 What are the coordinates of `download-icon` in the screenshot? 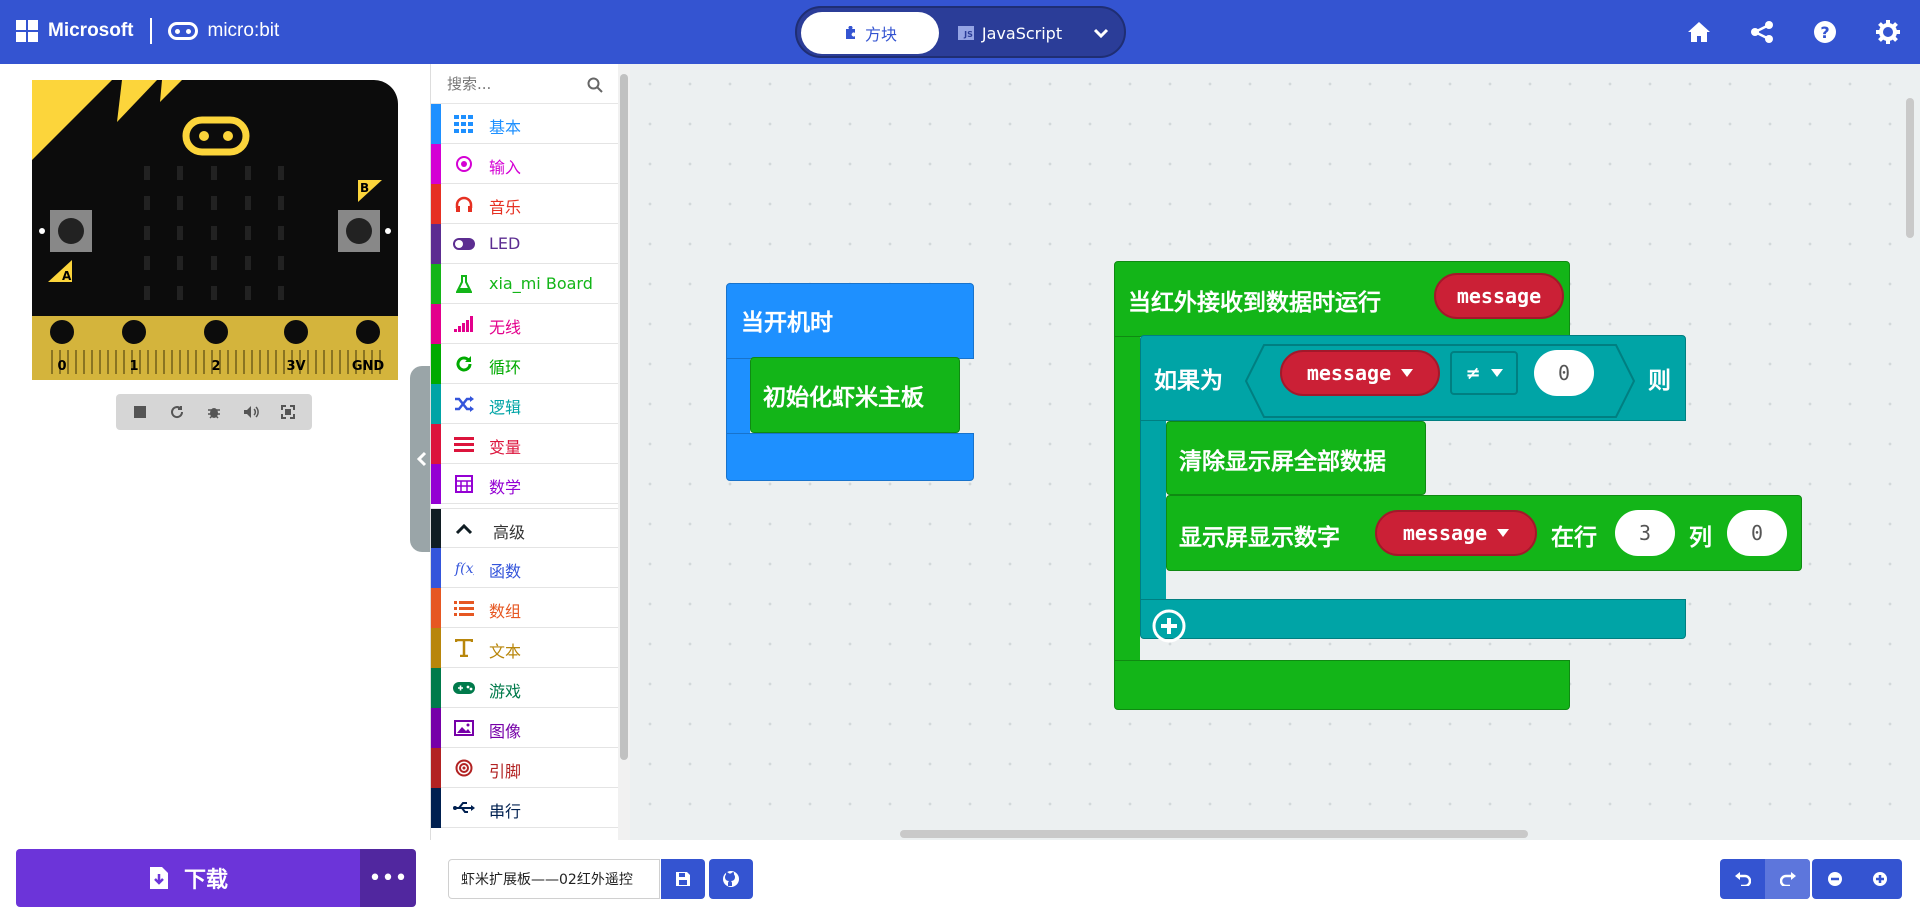 It's located at (158, 878).